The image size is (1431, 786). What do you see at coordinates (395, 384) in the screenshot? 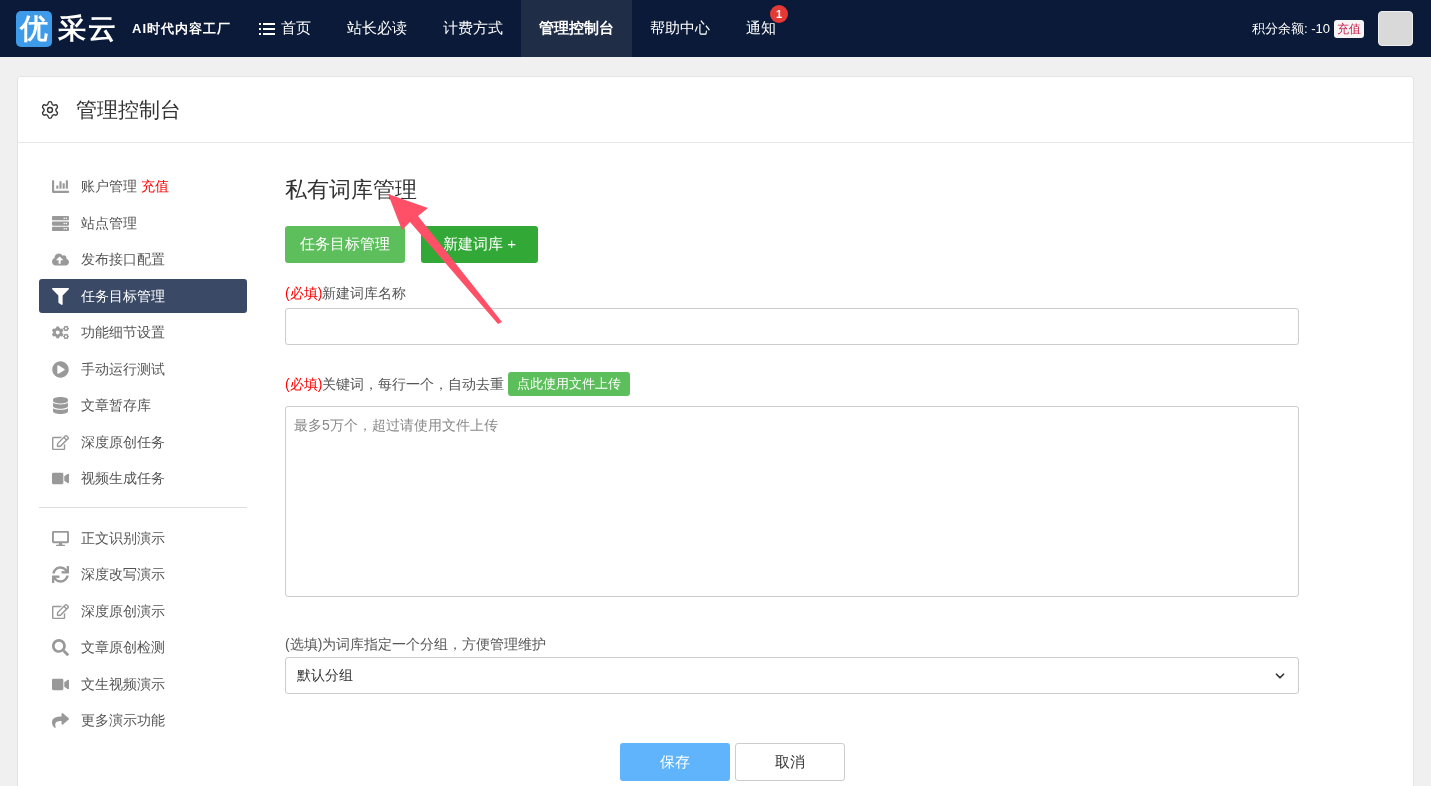
I see `field-label: (必填)关键词，每行一个，自动去重` at bounding box center [395, 384].